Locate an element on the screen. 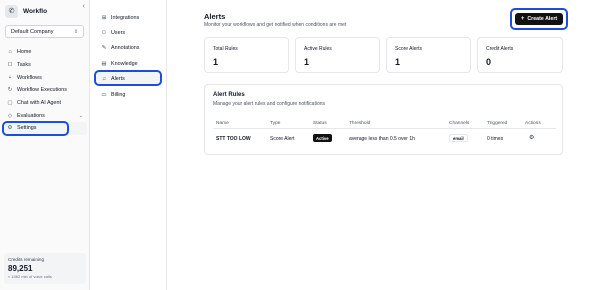 The image size is (600, 290). settings-nav-label: Annotations is located at coordinates (125, 47).